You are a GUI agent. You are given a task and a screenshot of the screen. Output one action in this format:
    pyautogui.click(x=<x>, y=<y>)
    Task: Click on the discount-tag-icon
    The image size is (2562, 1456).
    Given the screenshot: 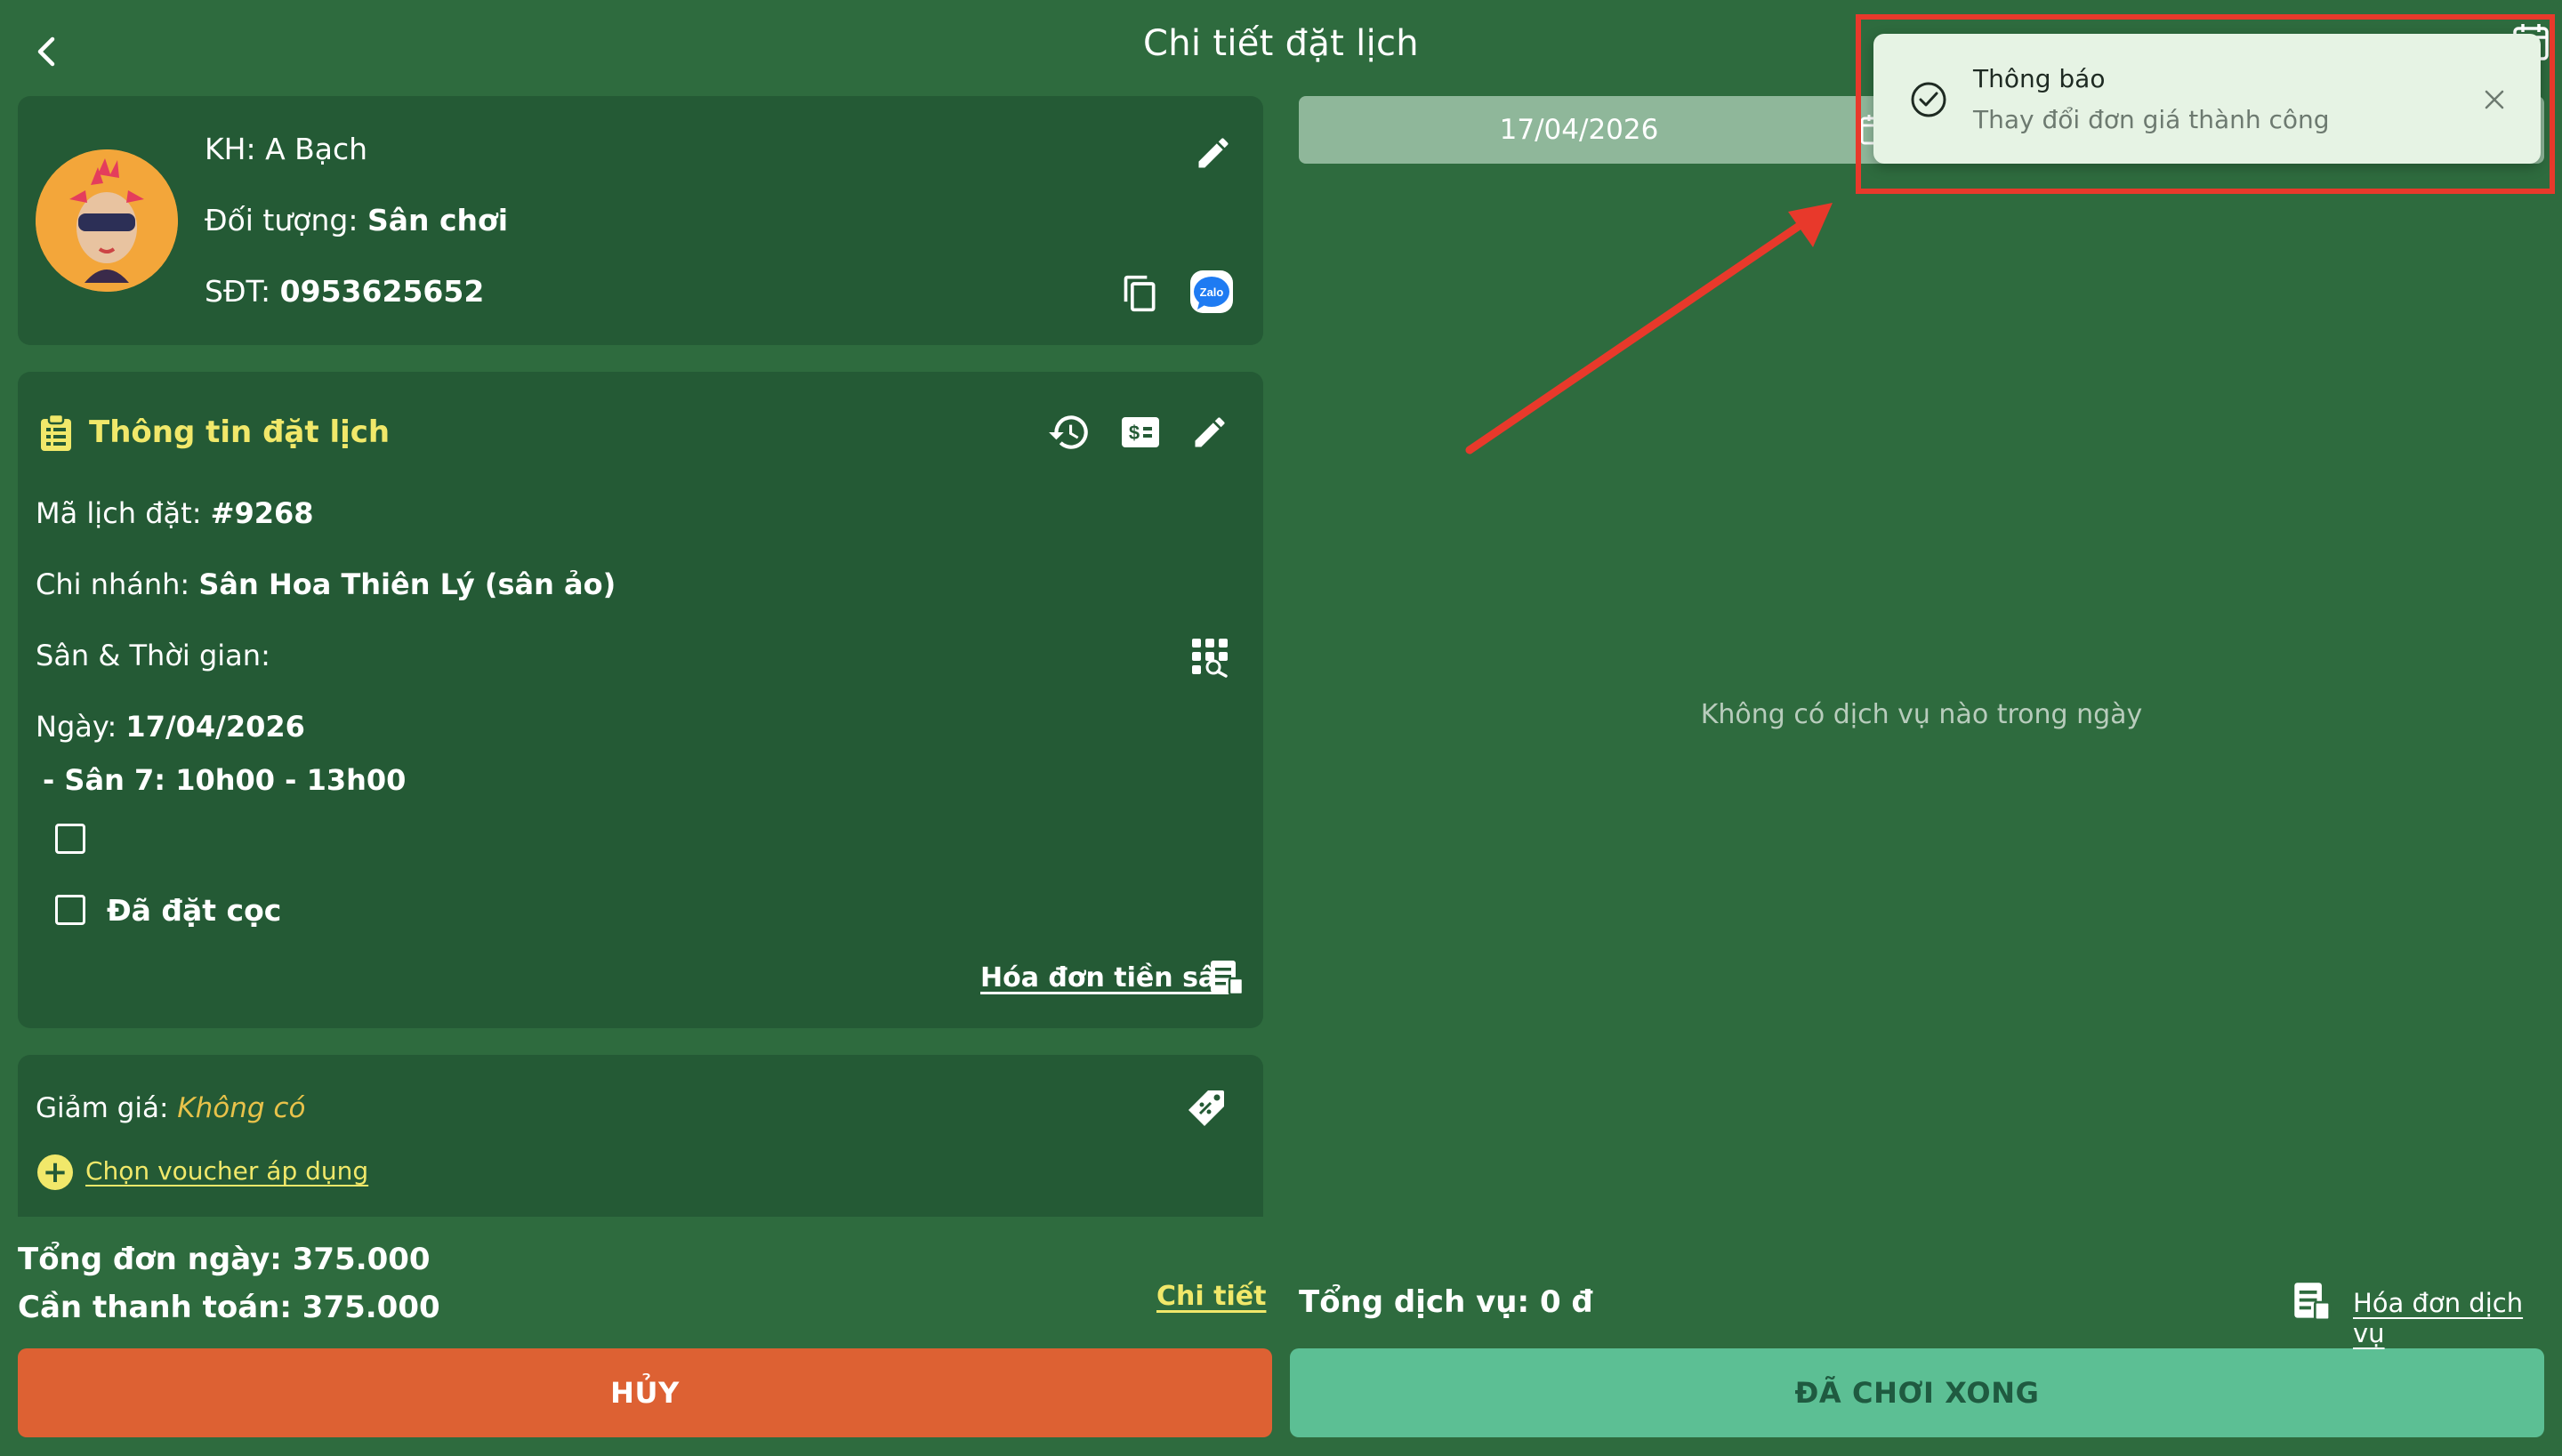 What is the action you would take?
    pyautogui.click(x=1206, y=1108)
    